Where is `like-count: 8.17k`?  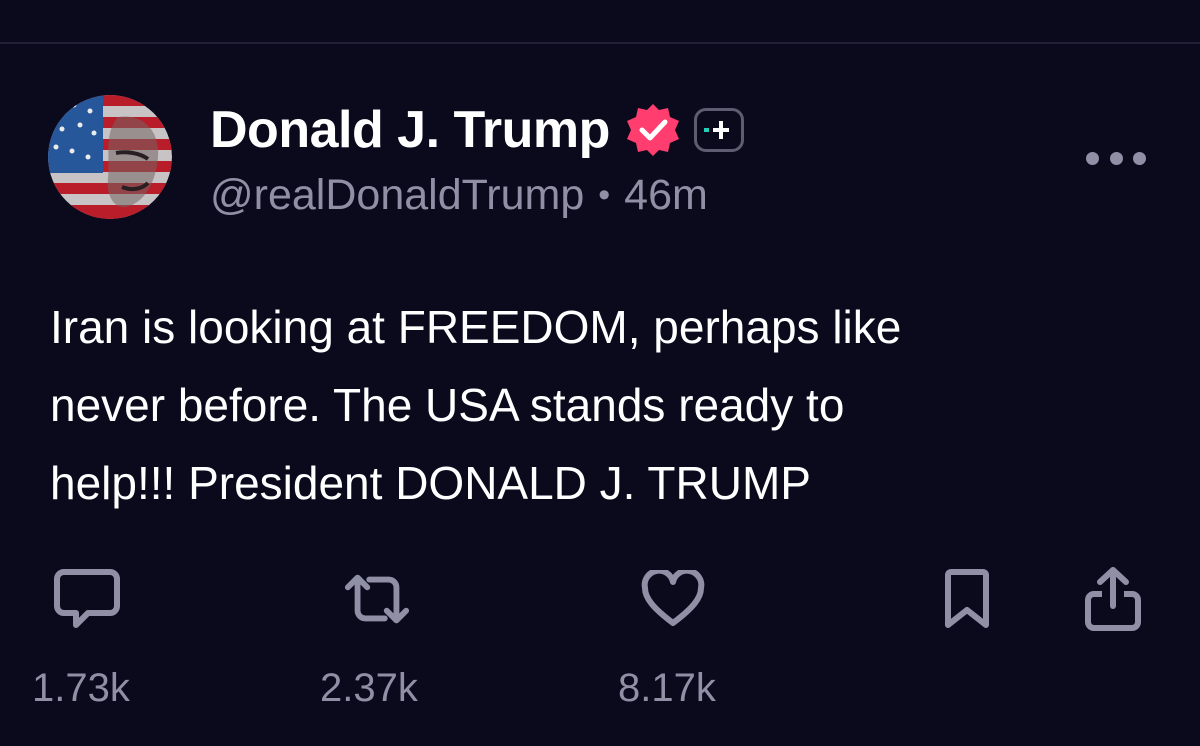 like-count: 8.17k is located at coordinates (667, 688).